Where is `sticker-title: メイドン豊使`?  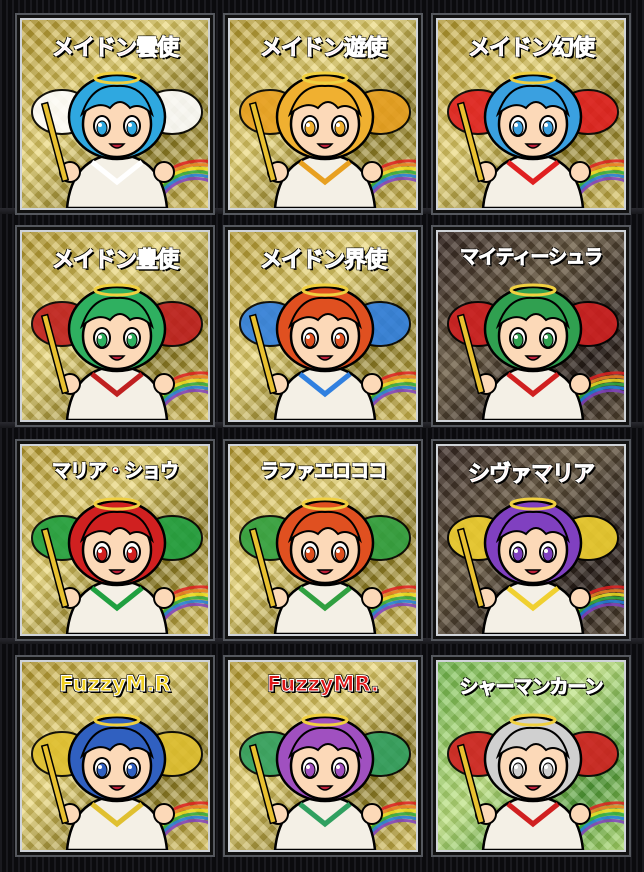 sticker-title: メイドン豊使 is located at coordinates (115, 261).